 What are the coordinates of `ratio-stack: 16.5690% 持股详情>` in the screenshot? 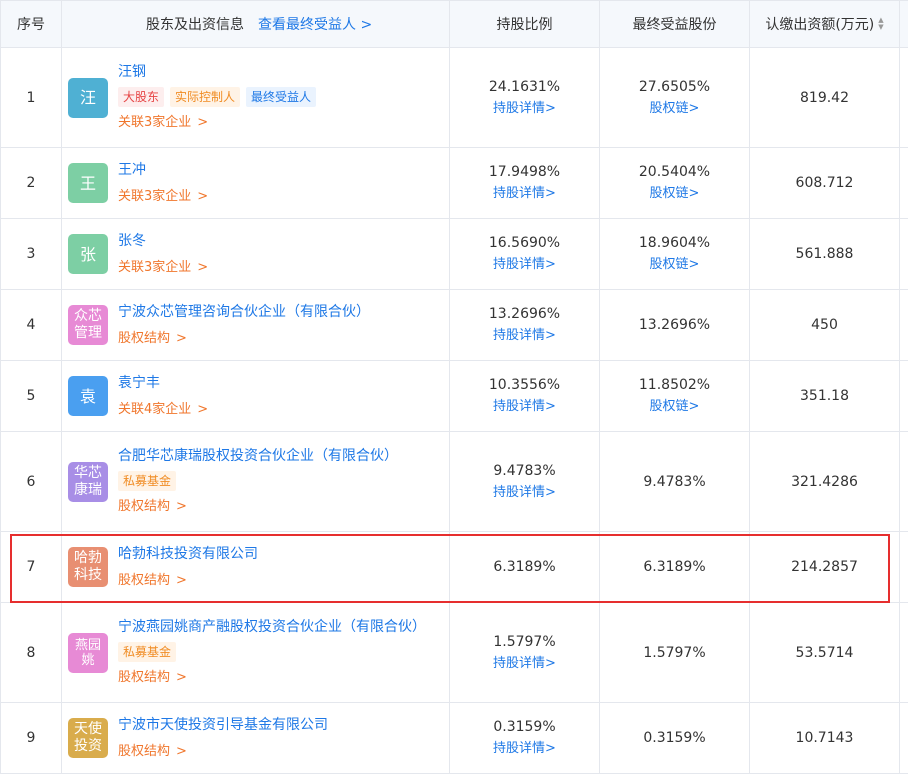 It's located at (524, 254).